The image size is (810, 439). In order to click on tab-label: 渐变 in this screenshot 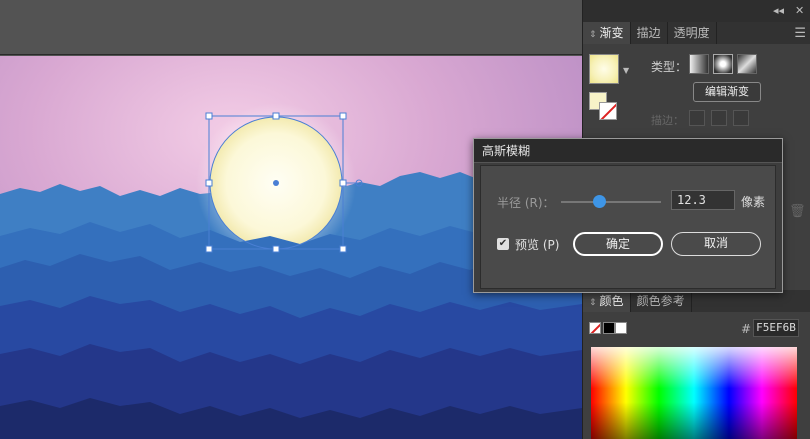, I will do `click(611, 33)`.